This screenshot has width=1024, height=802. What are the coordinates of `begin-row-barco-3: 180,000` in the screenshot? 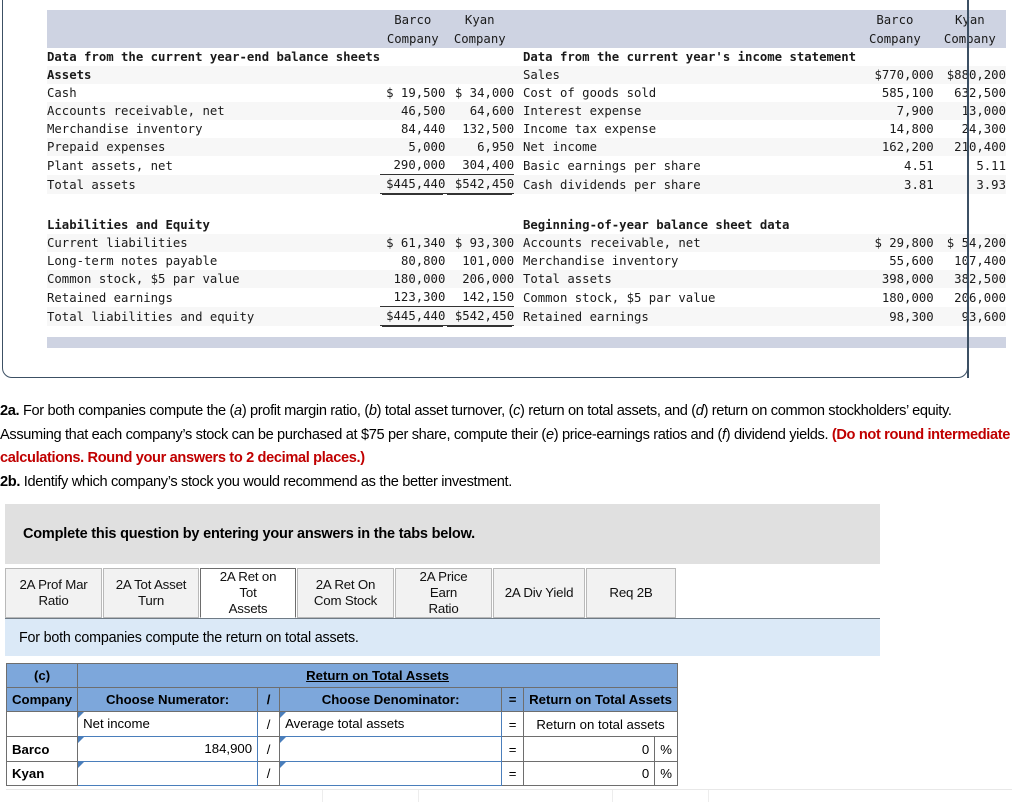 It's located at (907, 297).